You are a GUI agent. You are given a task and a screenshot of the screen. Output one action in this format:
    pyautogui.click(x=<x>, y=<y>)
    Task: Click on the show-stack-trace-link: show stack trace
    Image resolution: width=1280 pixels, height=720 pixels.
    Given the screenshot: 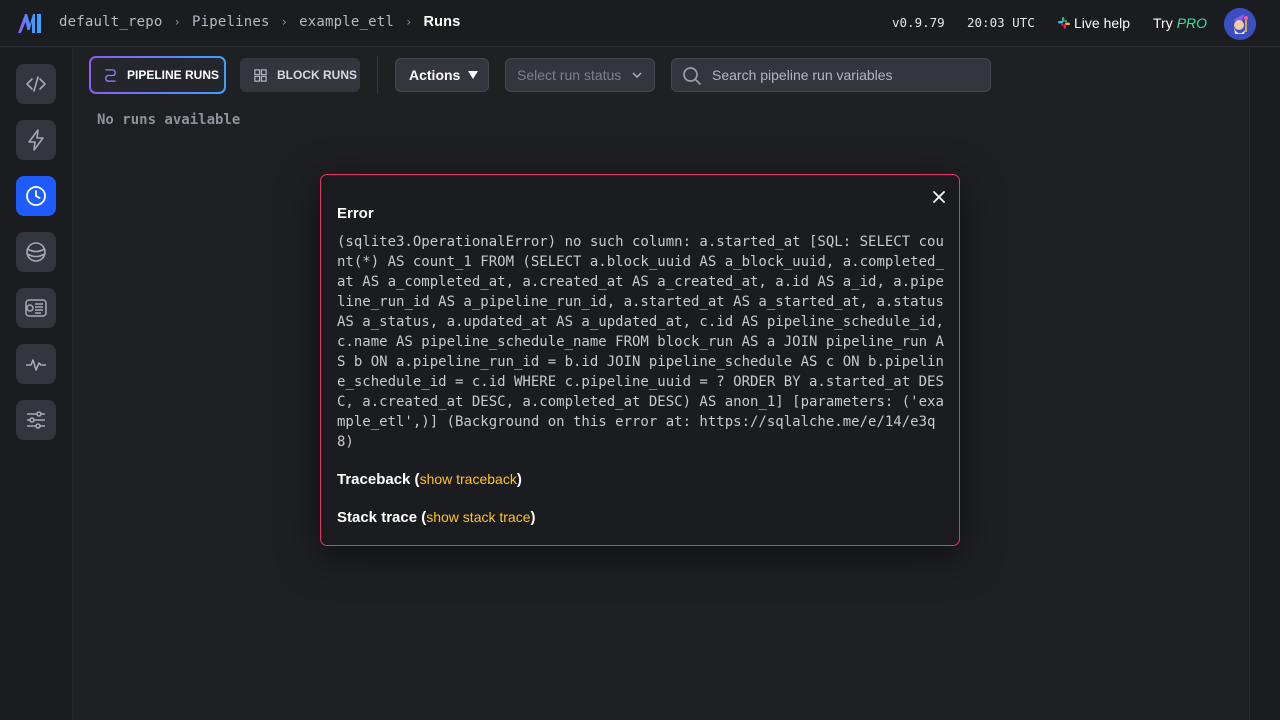 What is the action you would take?
    pyautogui.click(x=478, y=517)
    